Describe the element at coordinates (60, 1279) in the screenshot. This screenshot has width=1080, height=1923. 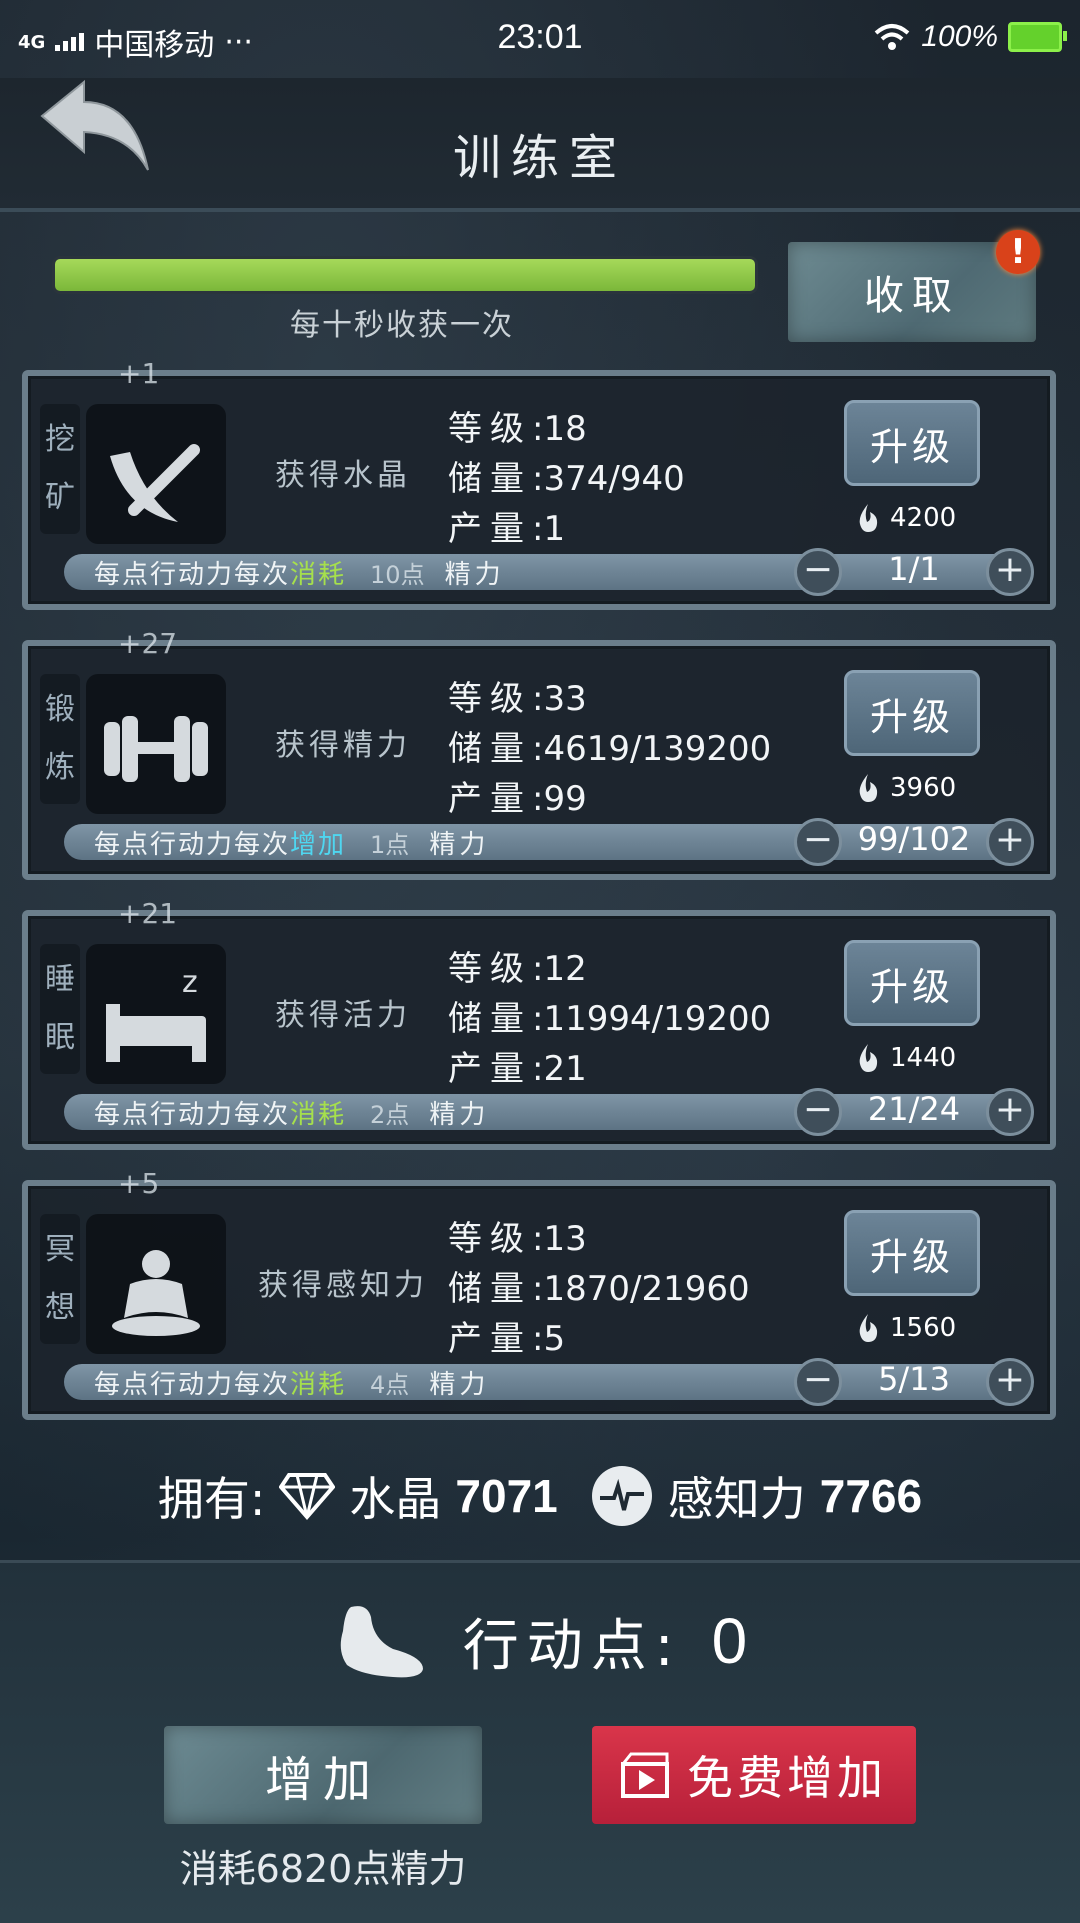
I see `card-side-label: 冥想` at that location.